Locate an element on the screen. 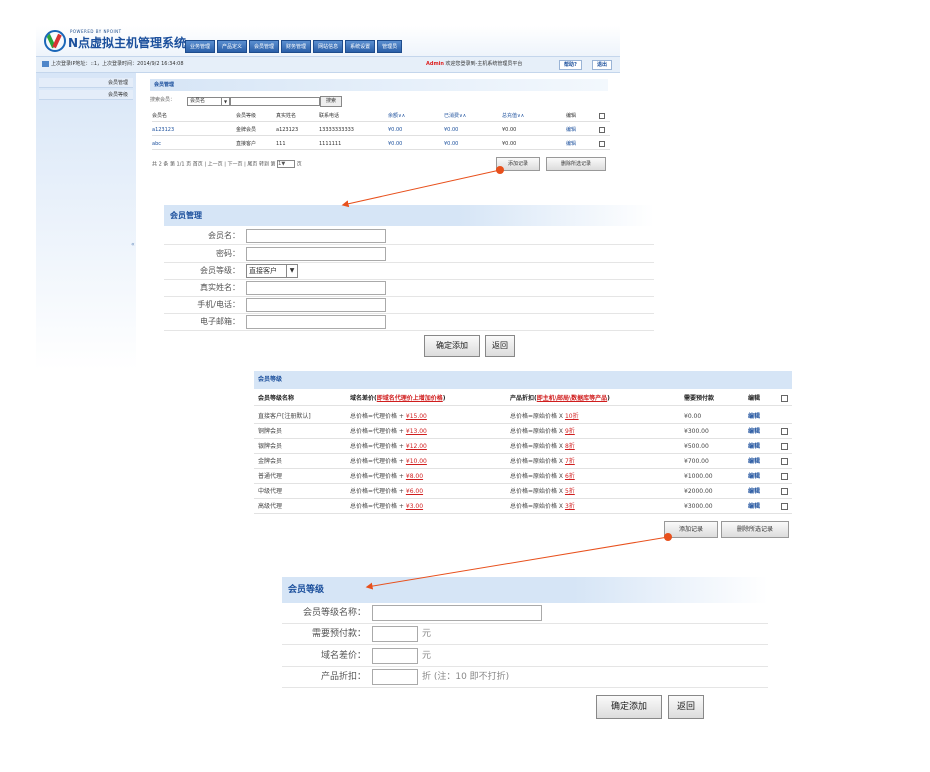 Image resolution: width=930 pixels, height=772 pixels. col-header-spent: 已消费∨∧ is located at coordinates (455, 116).